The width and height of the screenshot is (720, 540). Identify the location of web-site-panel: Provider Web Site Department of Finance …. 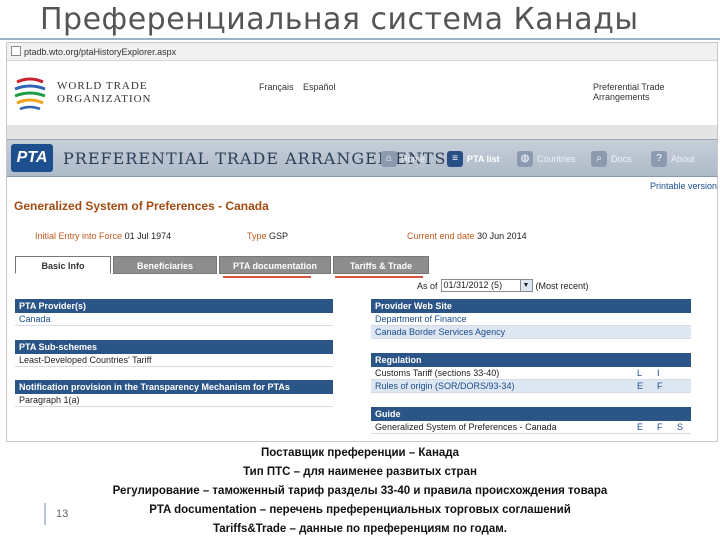
(531, 319).